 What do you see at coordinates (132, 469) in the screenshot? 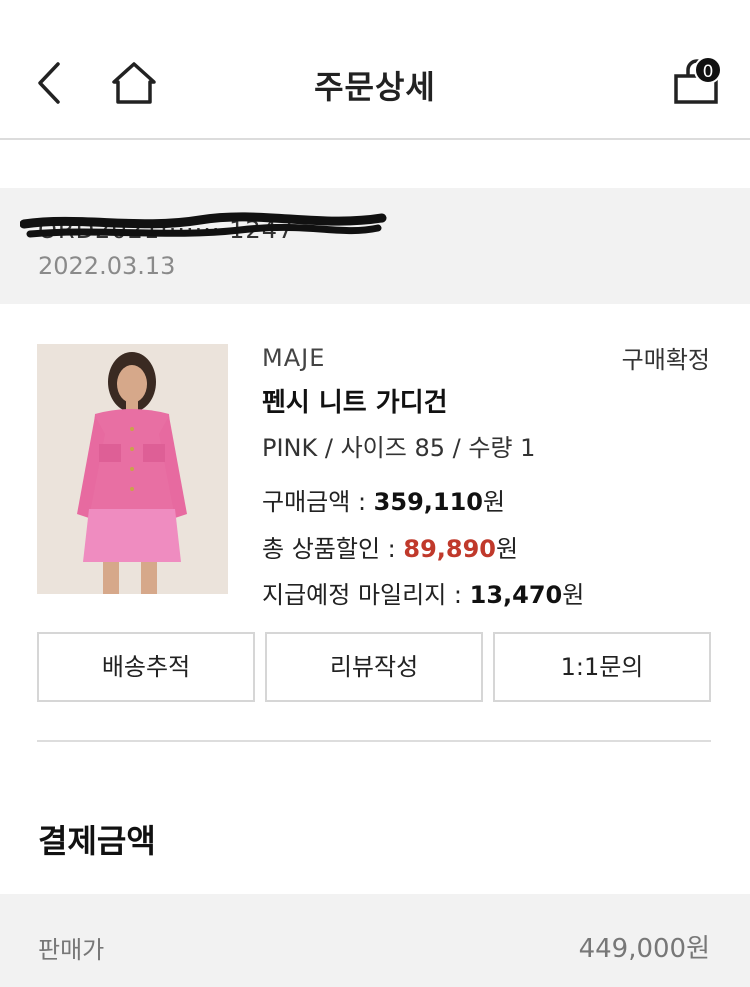
I see `product-image` at bounding box center [132, 469].